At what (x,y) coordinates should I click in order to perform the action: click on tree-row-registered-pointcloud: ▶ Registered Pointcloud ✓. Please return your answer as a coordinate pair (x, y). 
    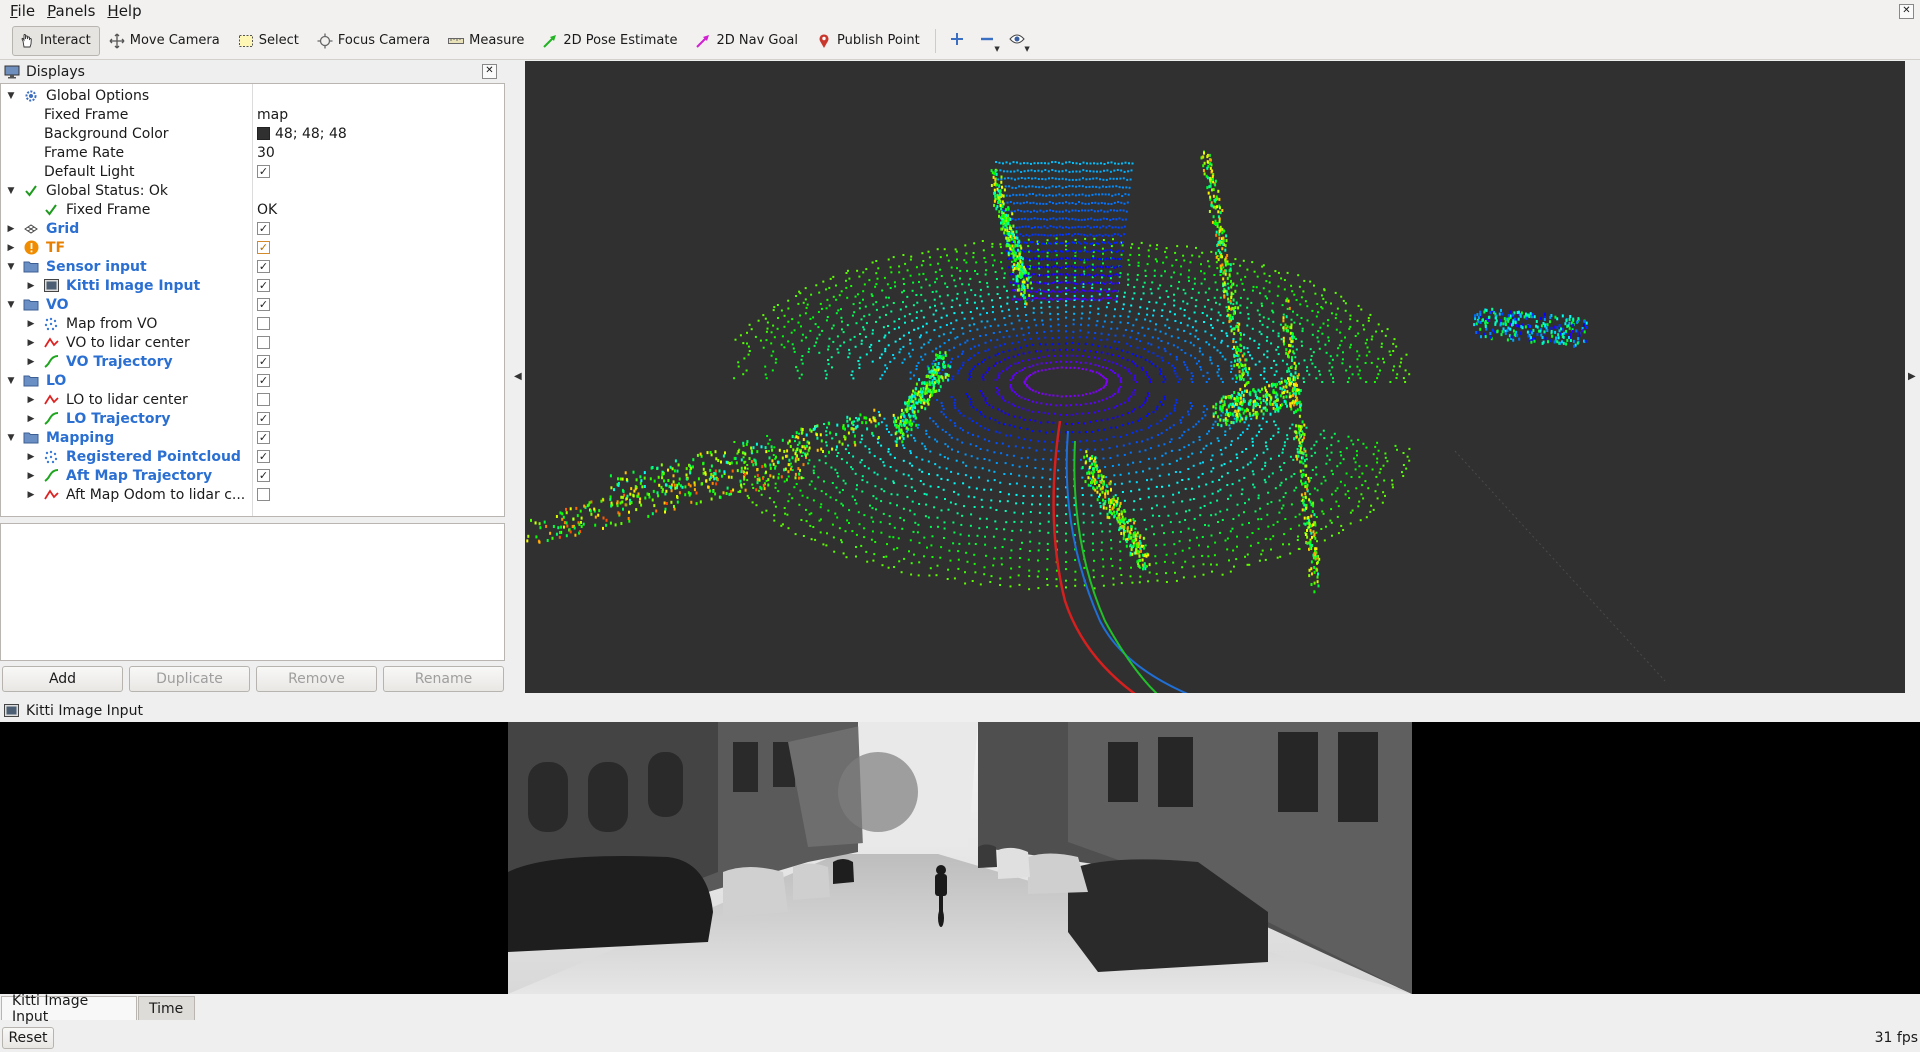
    Looking at the image, I should click on (252, 456).